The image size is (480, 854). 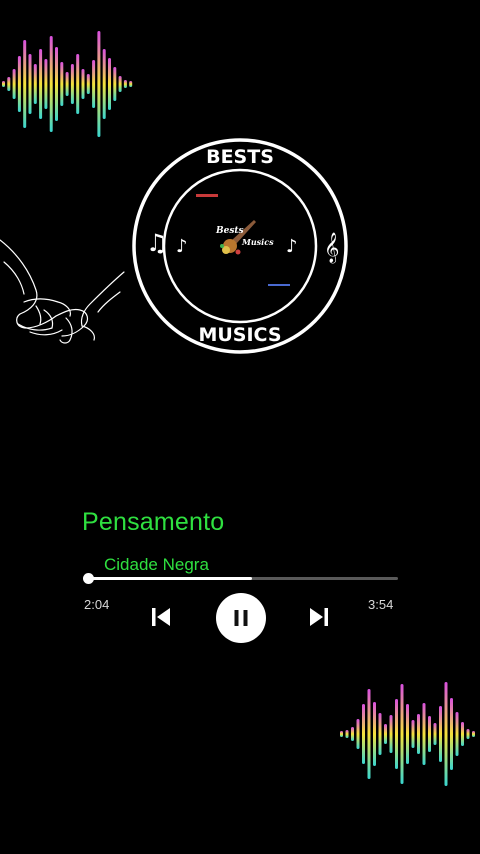 I want to click on treble-clef-icon: 𝄞, so click(x=331, y=248).